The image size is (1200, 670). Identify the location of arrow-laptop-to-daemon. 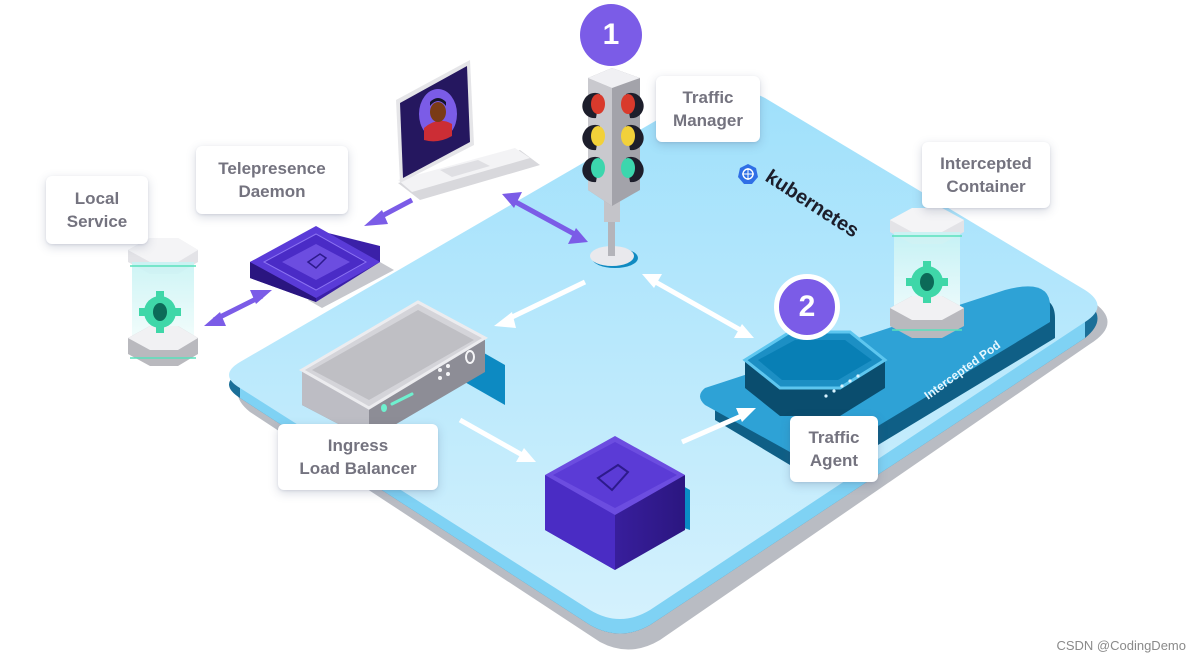
(389, 211).